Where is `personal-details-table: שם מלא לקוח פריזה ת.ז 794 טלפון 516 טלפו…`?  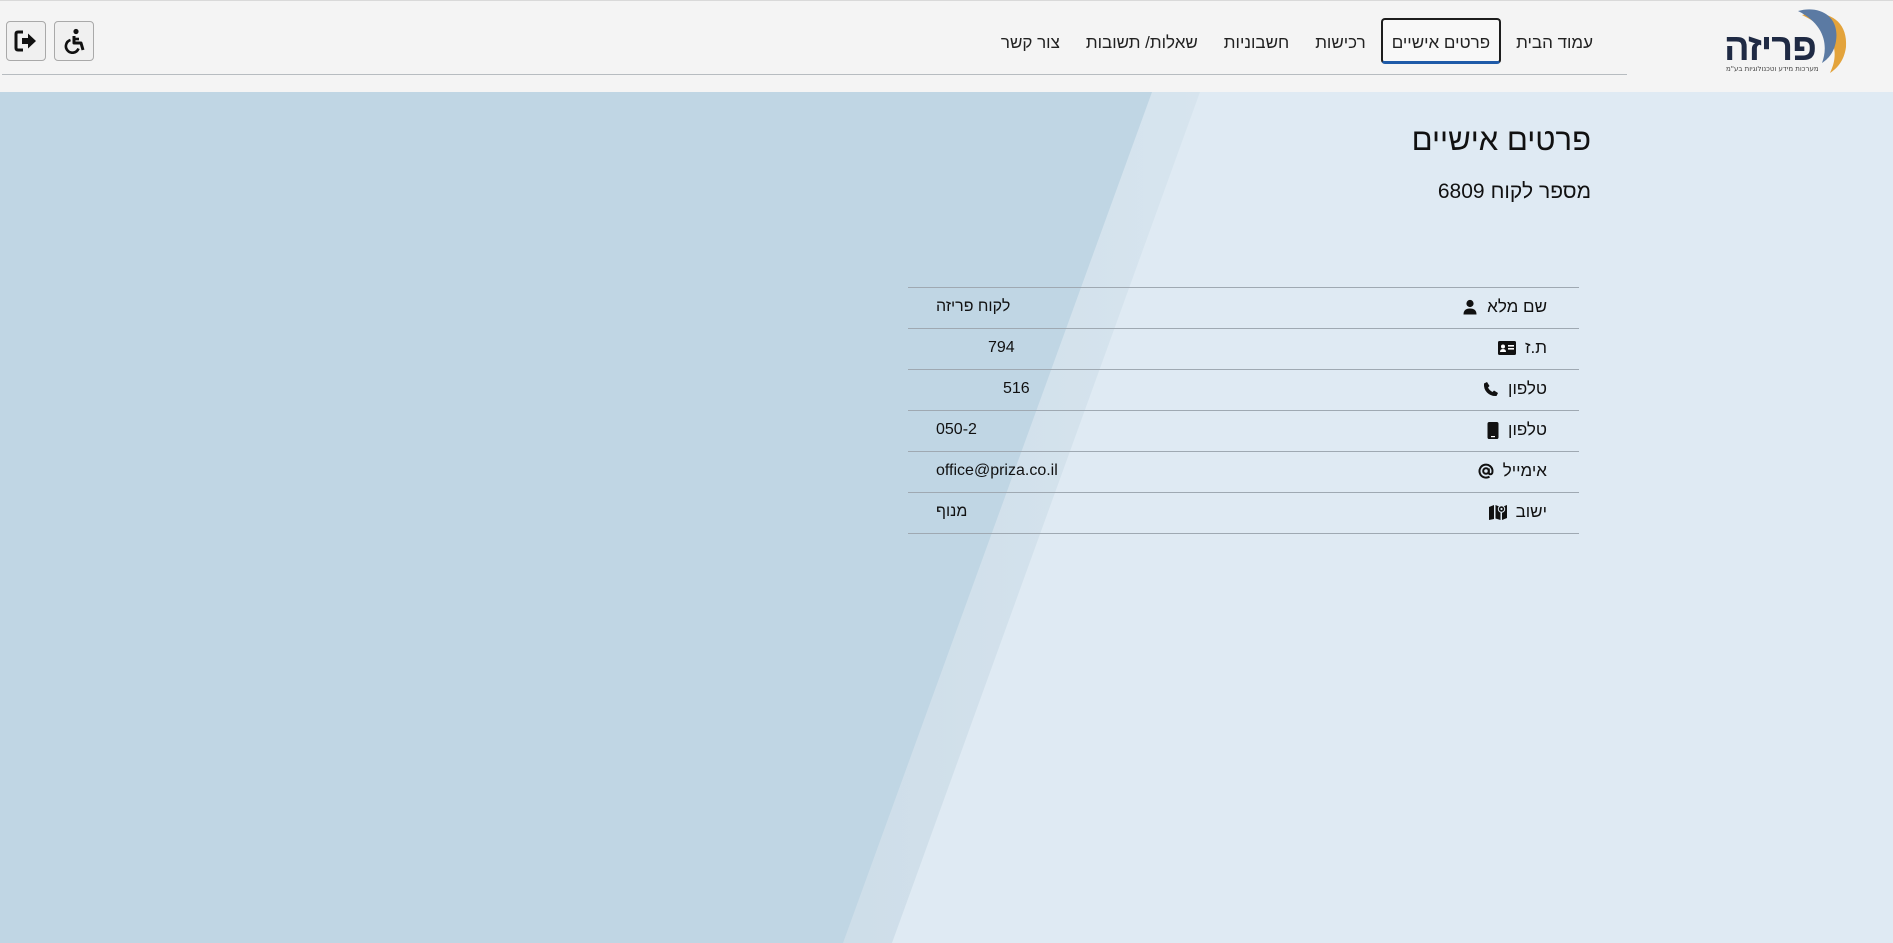
personal-details-table: שם מלא לקוח פריזה ת.ז 794 טלפון 516 טלפו… is located at coordinates (1243, 410).